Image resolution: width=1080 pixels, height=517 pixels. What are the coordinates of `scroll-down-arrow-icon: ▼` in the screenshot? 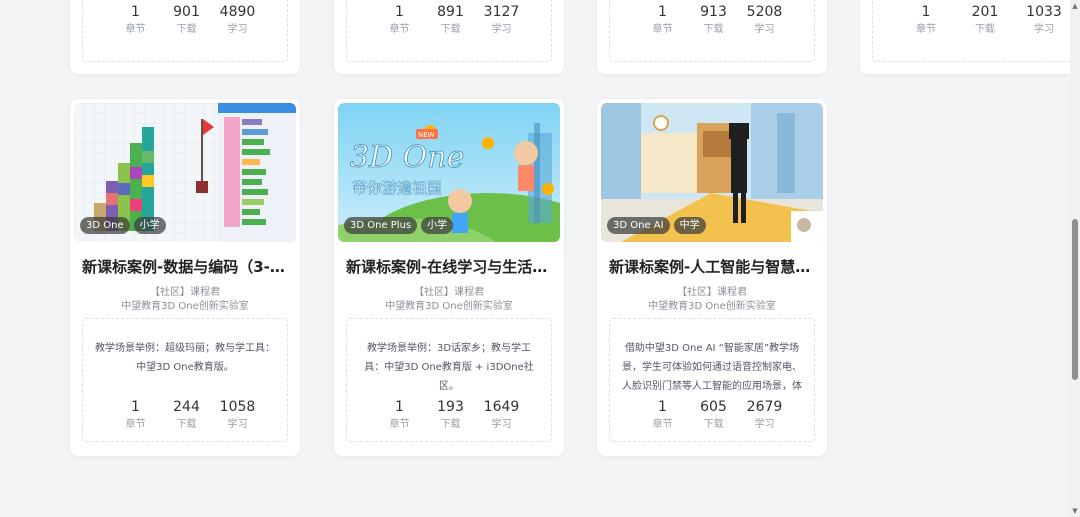 It's located at (1075, 511).